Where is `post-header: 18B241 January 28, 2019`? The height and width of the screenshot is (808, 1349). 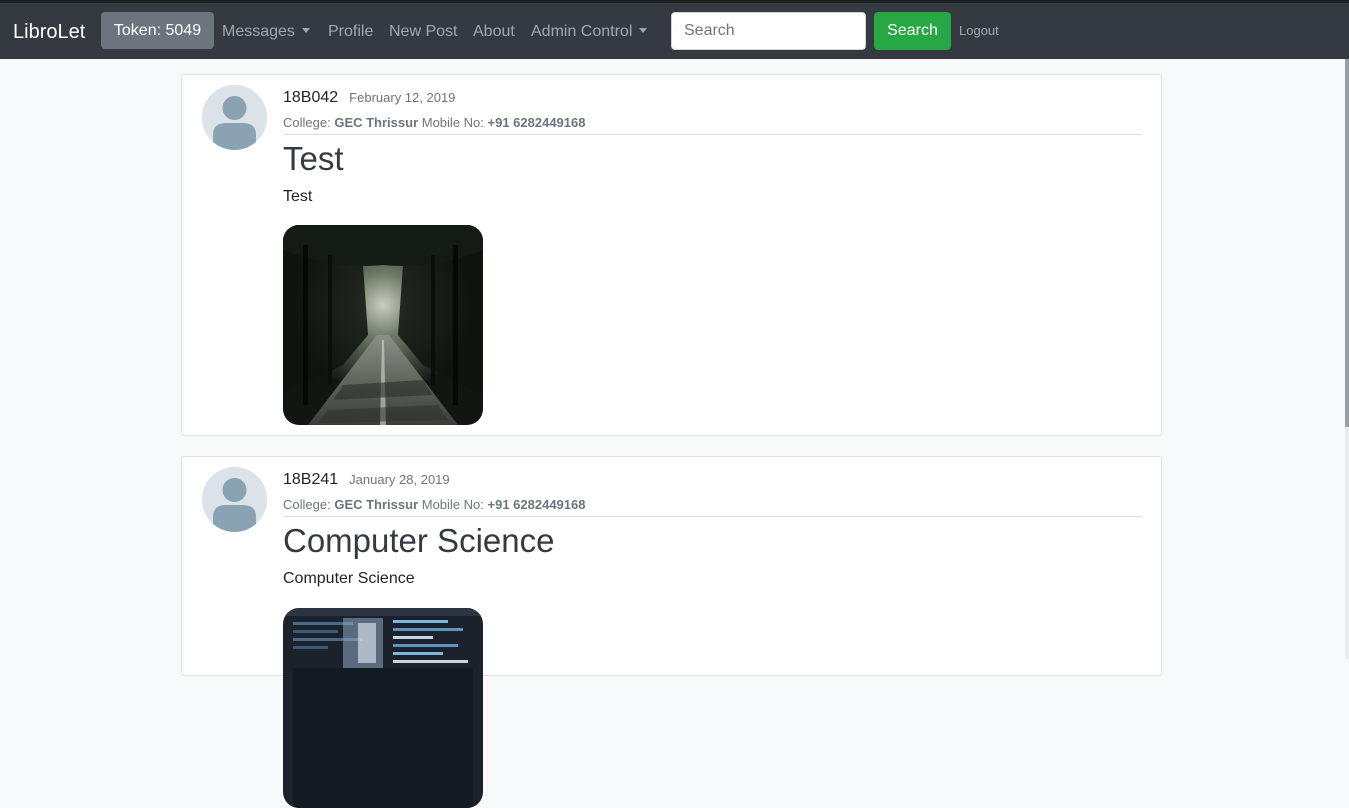
post-header: 18B241 January 28, 2019 is located at coordinates (712, 482).